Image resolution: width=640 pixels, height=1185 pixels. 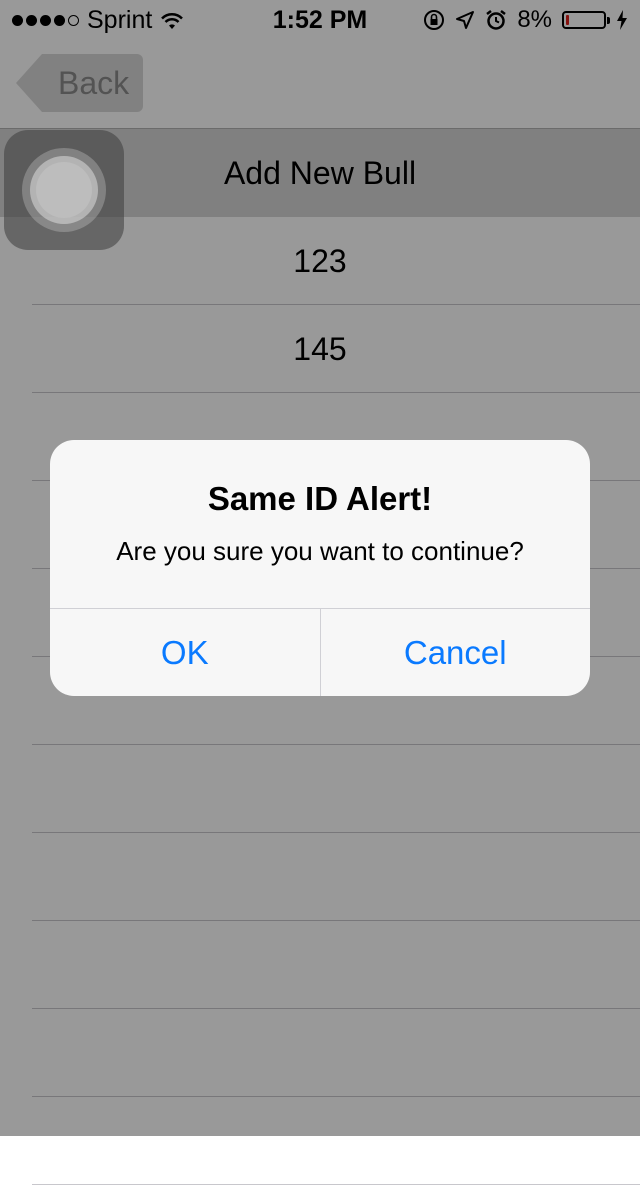 I want to click on cancel-button: Cancel, so click(x=455, y=652).